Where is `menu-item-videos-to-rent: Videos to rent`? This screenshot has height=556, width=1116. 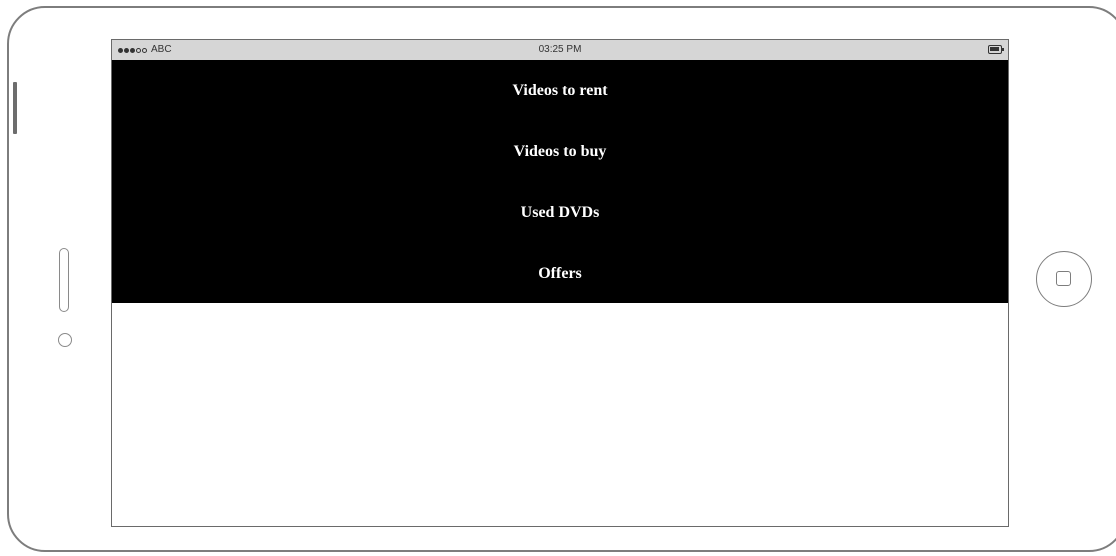
menu-item-videos-to-rent: Videos to rent is located at coordinates (560, 91).